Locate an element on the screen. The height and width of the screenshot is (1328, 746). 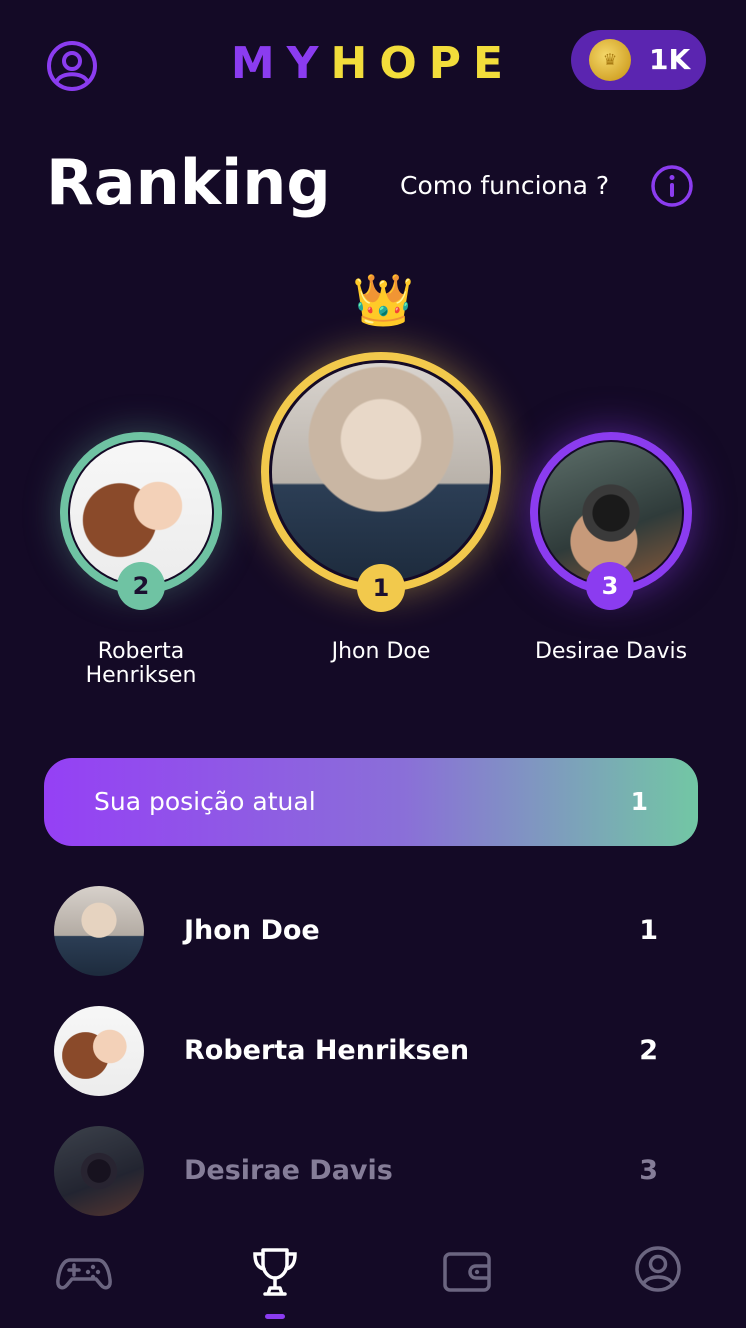
current-position-banner: Sua posição atual 1 is located at coordinates (371, 802).